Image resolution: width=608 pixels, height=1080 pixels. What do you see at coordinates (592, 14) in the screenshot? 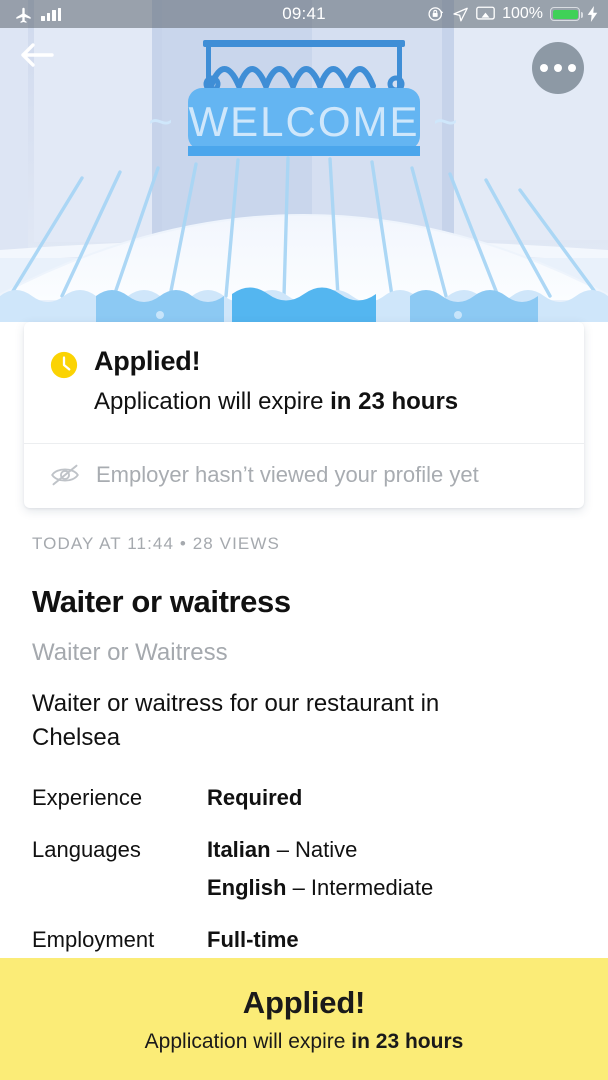
I see `charging-bolt-icon` at bounding box center [592, 14].